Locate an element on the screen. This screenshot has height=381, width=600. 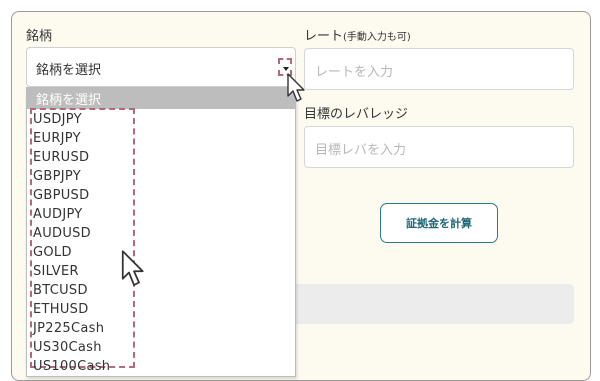
option-audusd: AUDUSD is located at coordinates (62, 233).